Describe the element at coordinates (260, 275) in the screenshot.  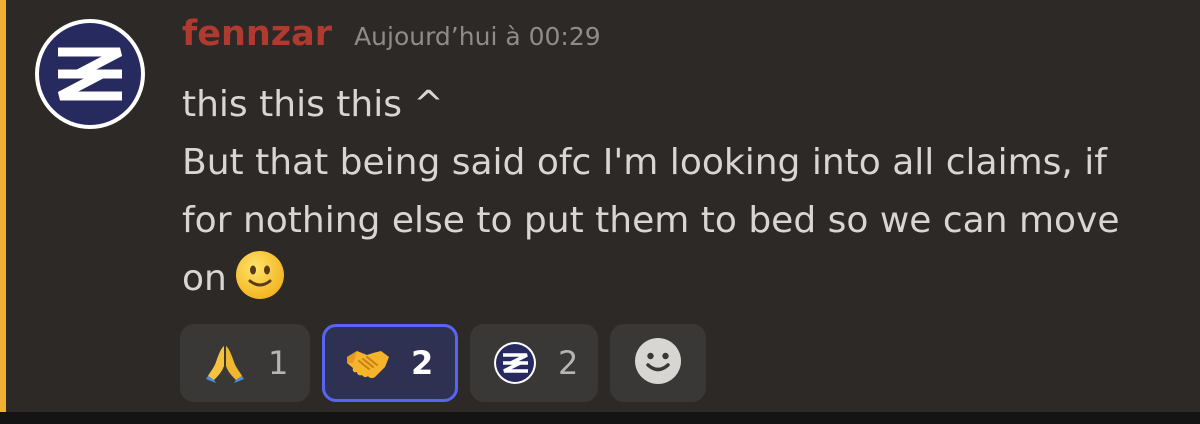
I see `slightly-smiling-face-icon` at that location.